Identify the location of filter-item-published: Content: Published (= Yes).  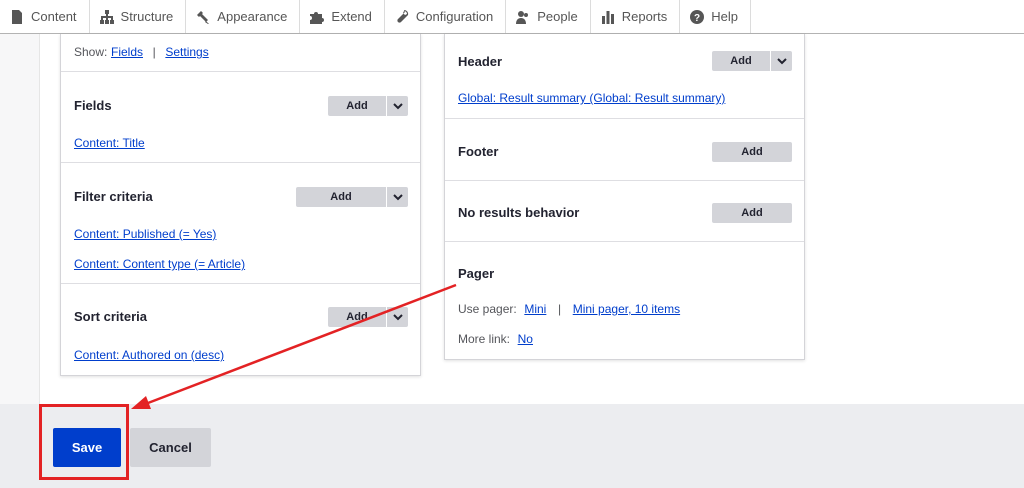
(145, 234).